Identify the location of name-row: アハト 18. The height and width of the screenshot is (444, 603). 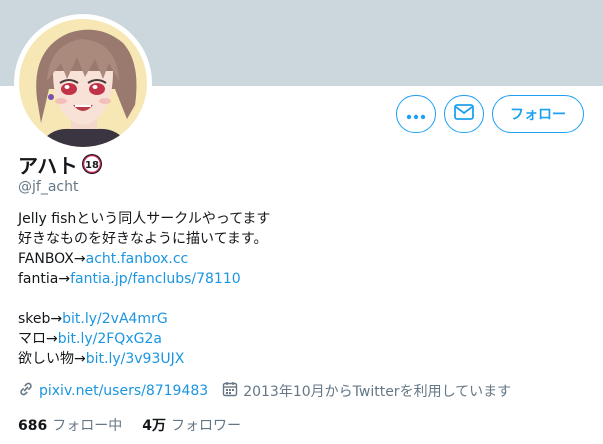
(60, 164).